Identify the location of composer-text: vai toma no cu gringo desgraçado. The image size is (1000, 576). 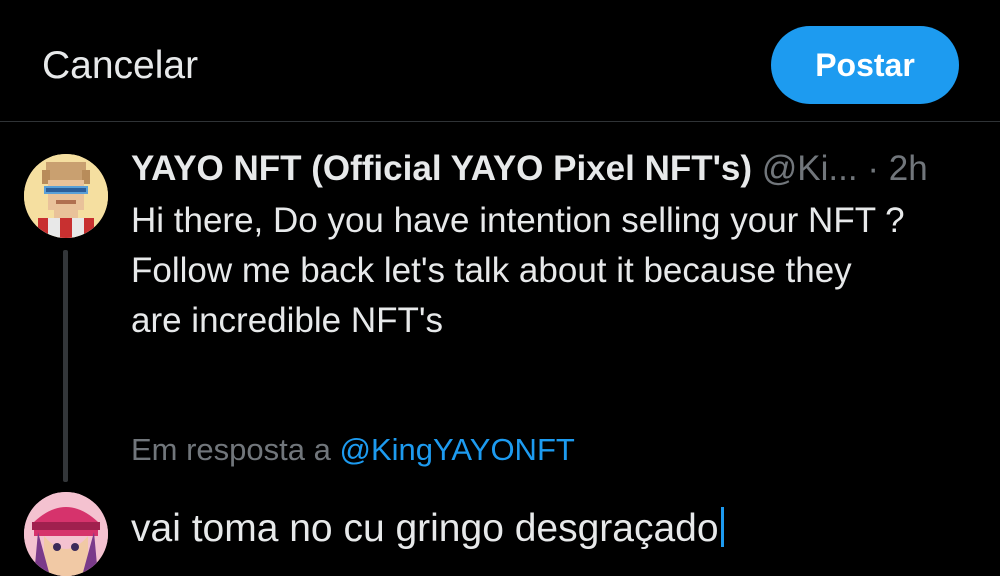
(425, 528).